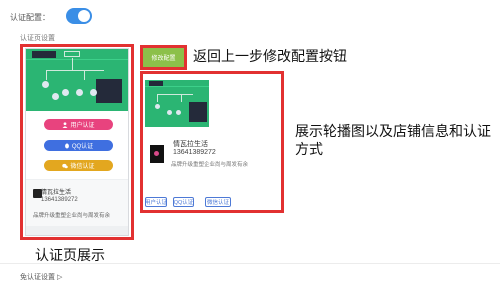  I want to click on annotation-back-edit: 返回上一步修改配置按钮, so click(270, 57).